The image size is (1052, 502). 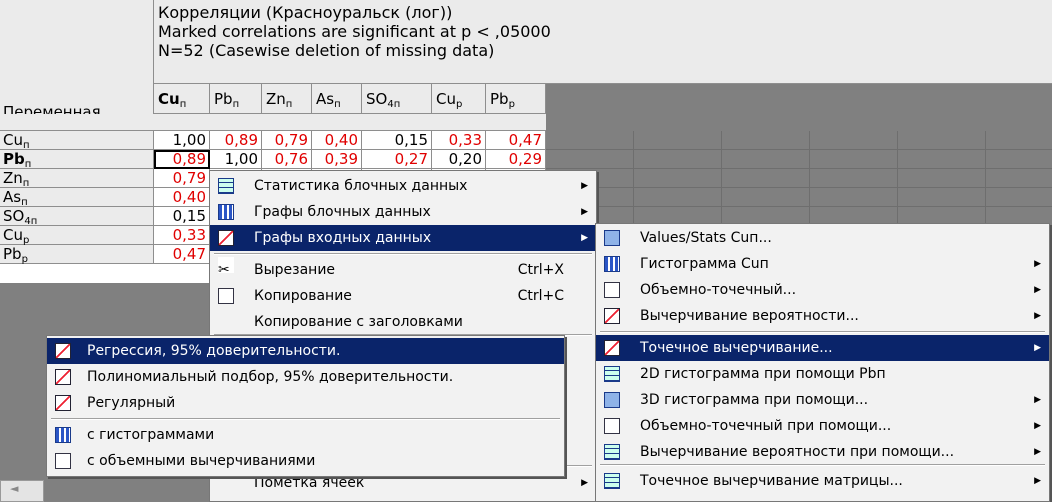 I want to click on label-base: Cu, so click(x=13, y=140).